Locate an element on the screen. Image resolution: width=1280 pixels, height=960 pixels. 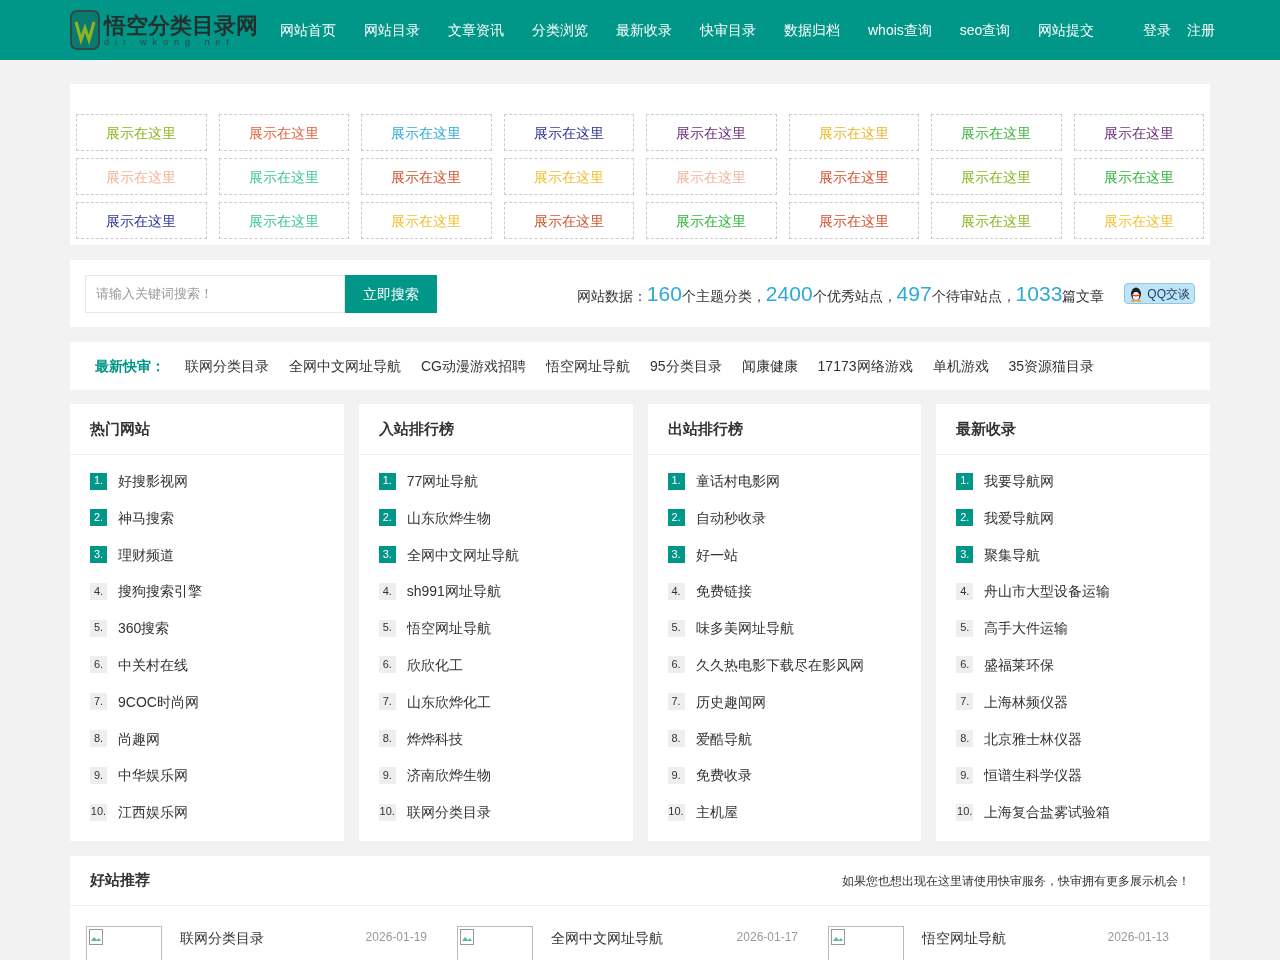
card-title: 入站排行榜 is located at coordinates (495, 429).